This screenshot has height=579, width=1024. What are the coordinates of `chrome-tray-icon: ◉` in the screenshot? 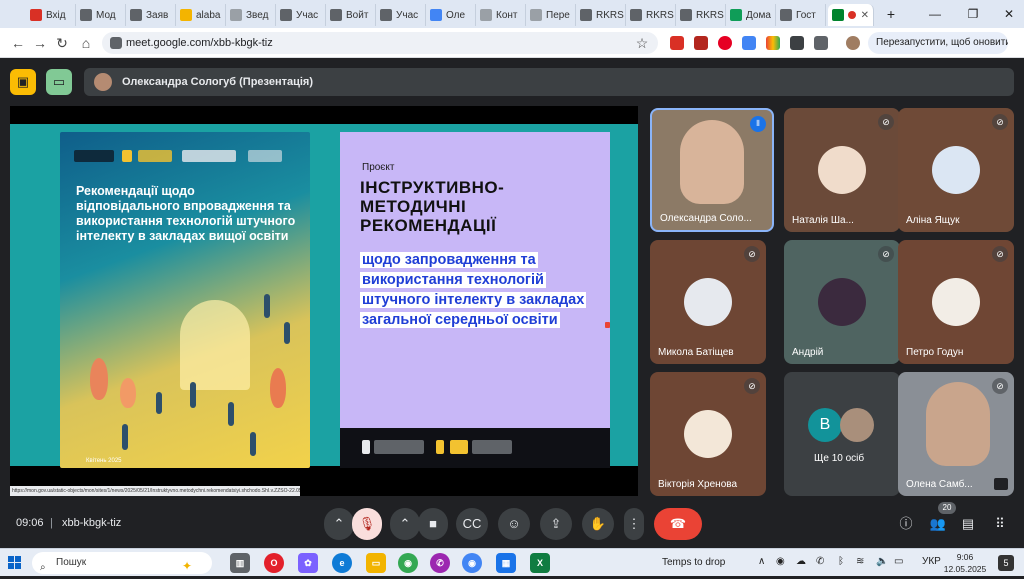 It's located at (780, 561).